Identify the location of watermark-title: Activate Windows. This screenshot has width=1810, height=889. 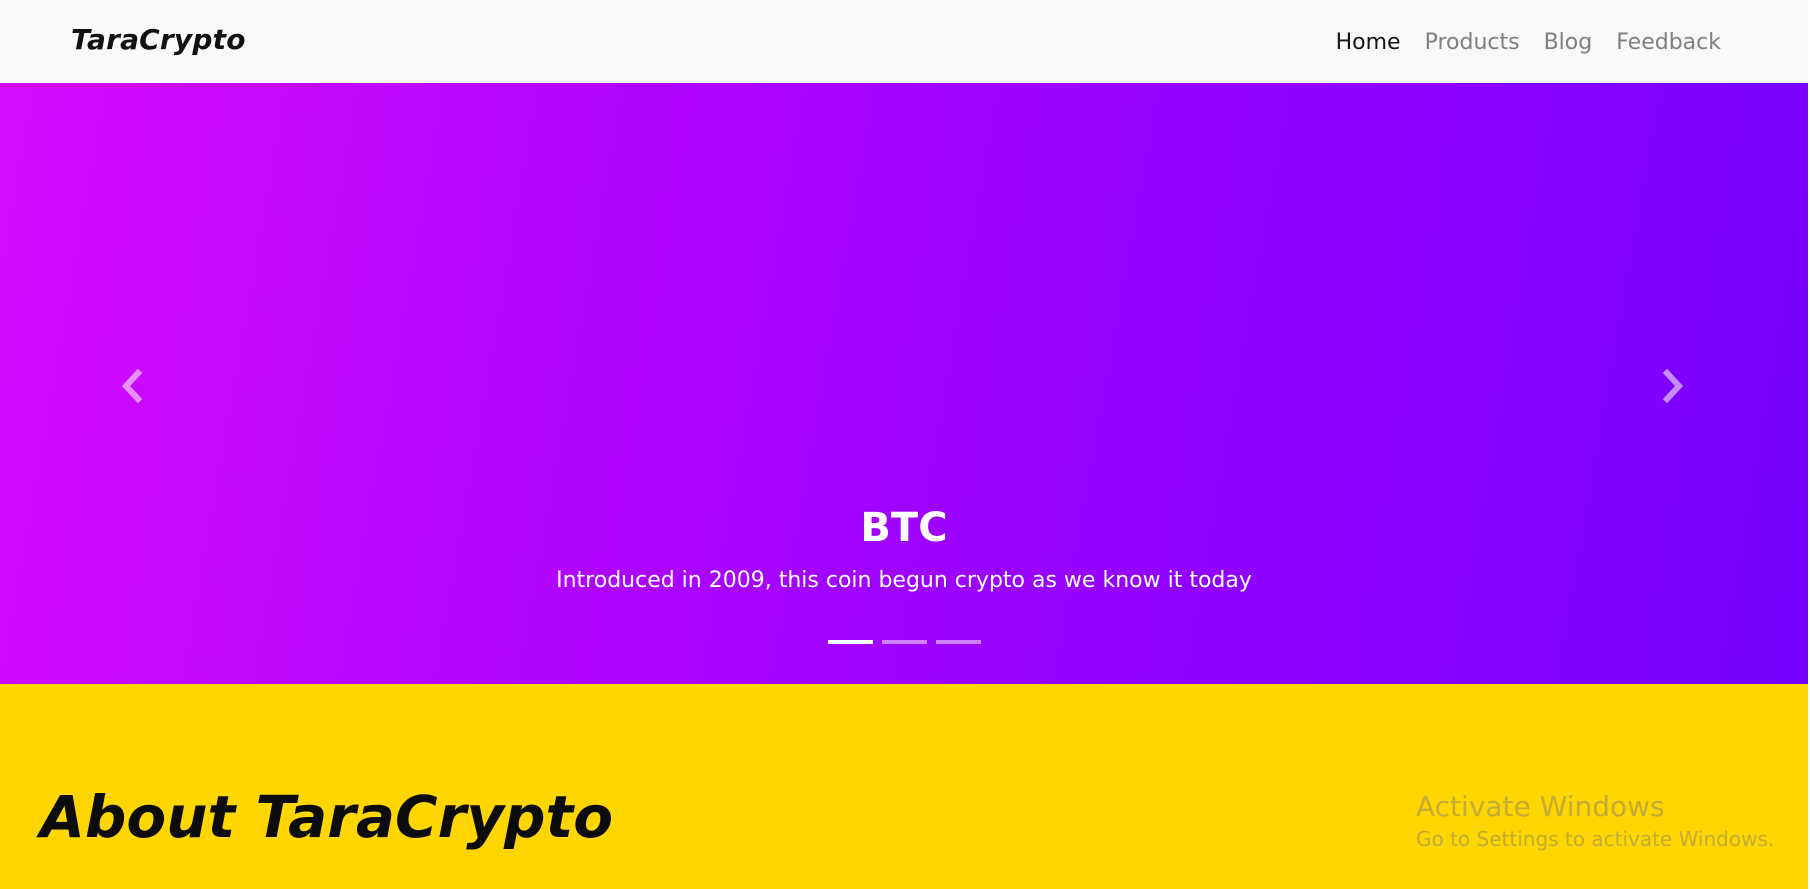
(1540, 806).